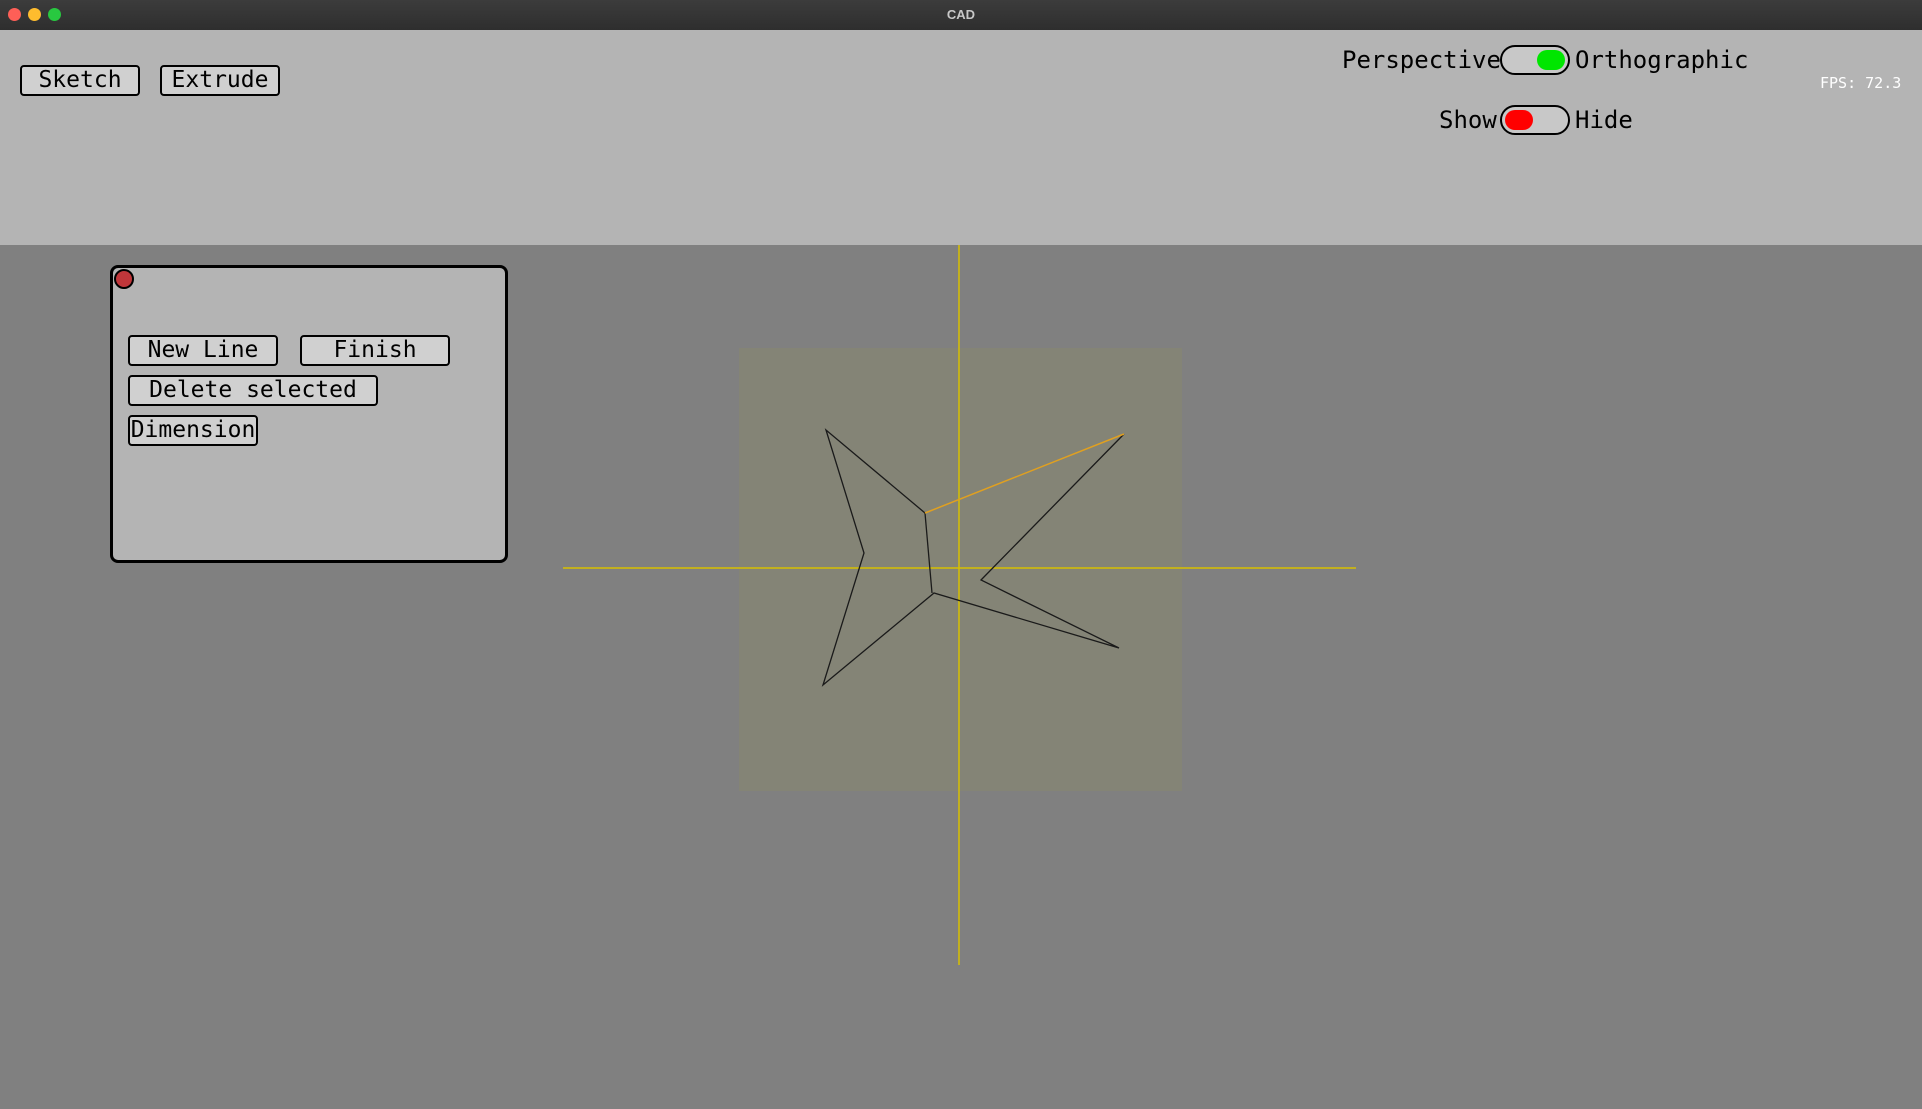  I want to click on dimension-button: Dimension, so click(193, 430).